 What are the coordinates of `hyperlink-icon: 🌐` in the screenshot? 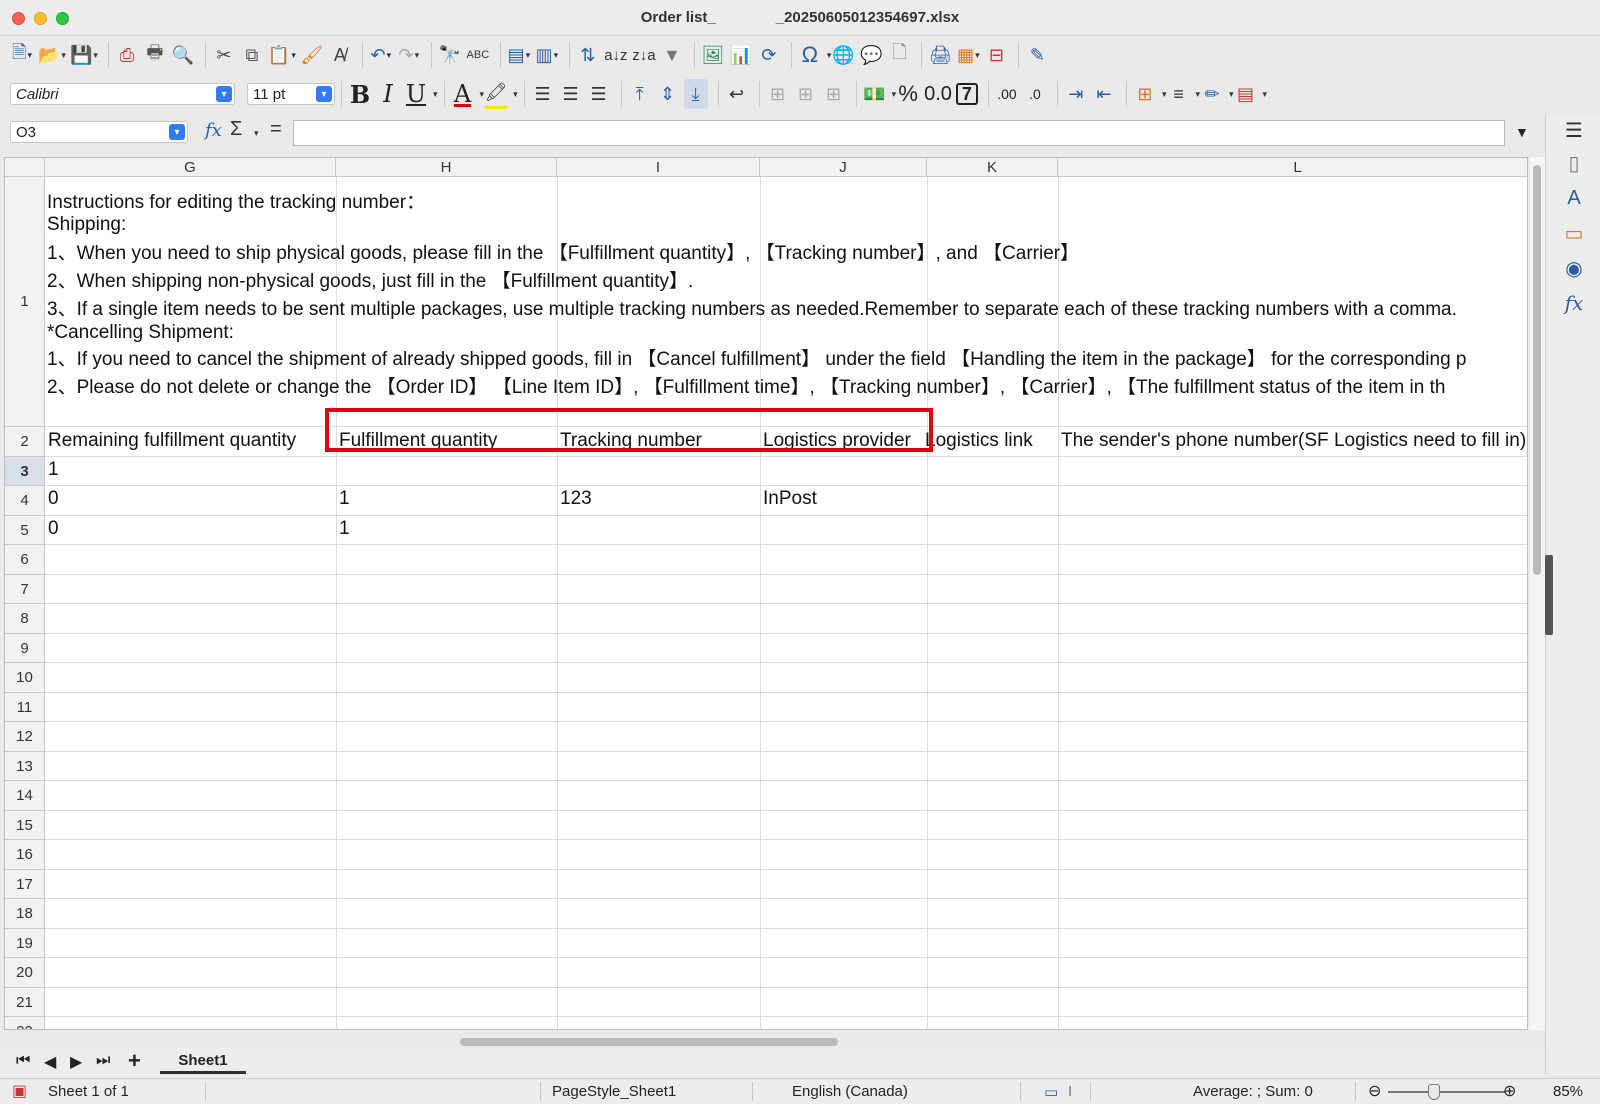 It's located at (843, 55).